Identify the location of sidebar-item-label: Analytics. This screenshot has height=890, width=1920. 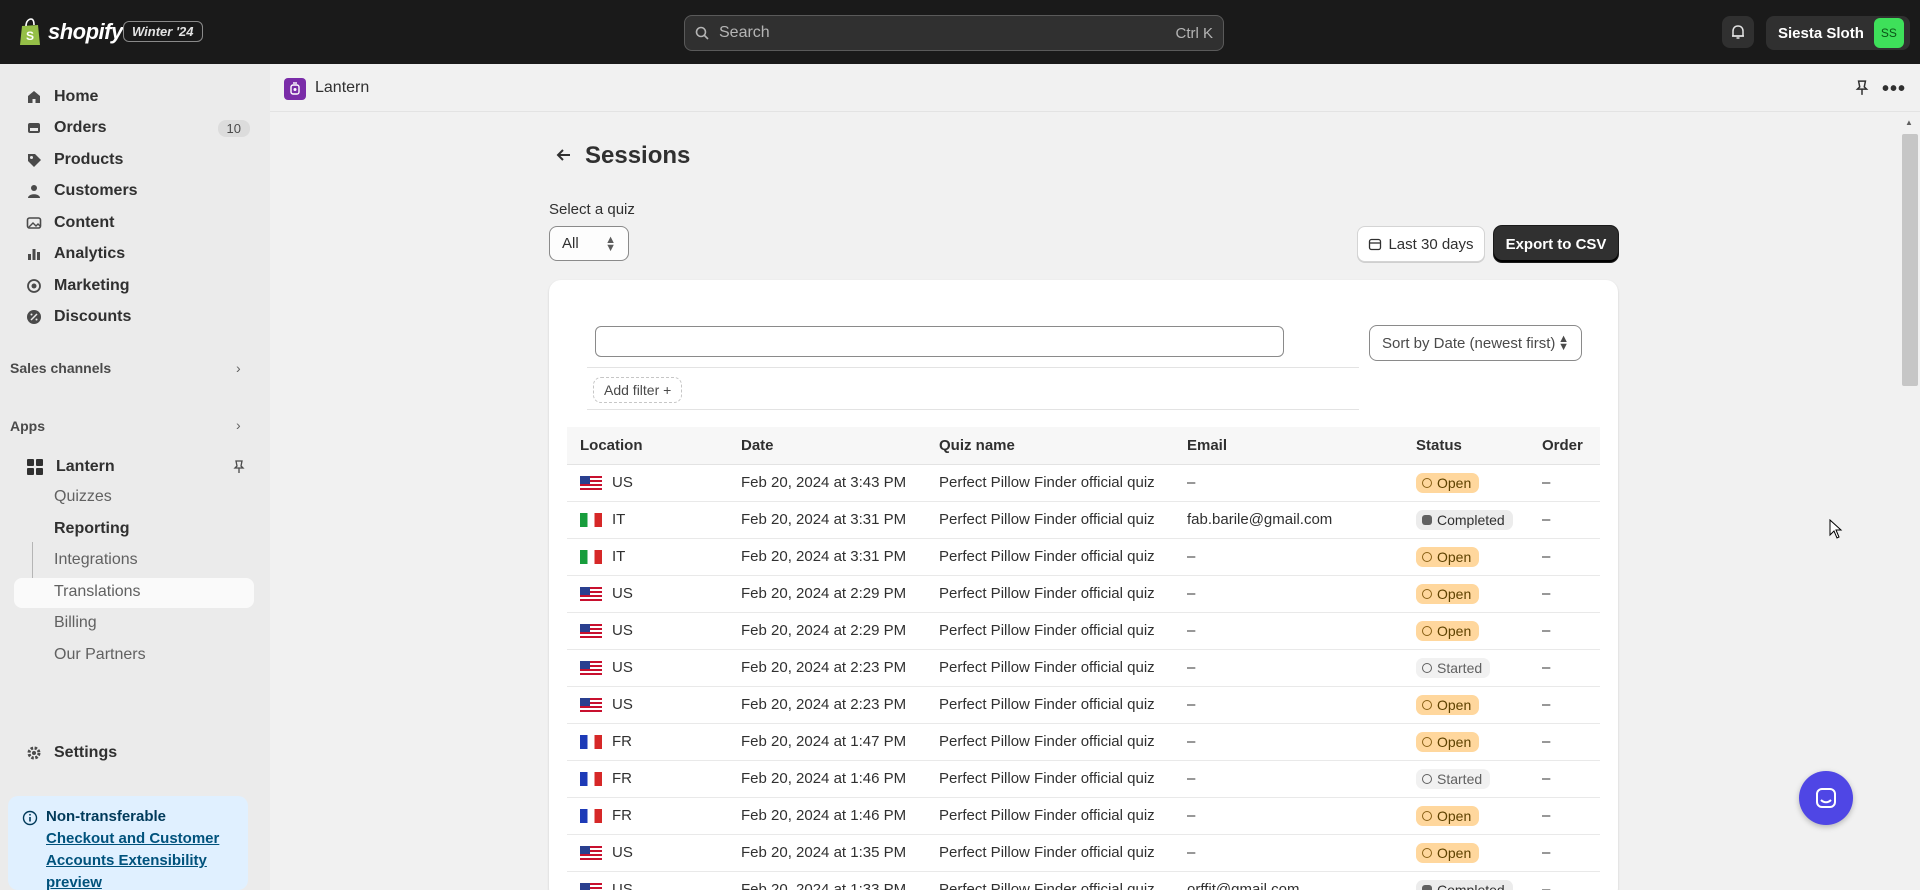
(90, 253).